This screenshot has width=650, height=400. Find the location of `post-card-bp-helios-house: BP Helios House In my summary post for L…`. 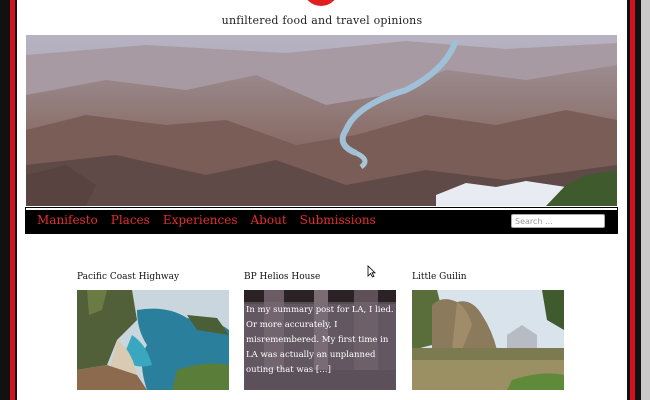

post-card-bp-helios-house: BP Helios House In my summary post for L… is located at coordinates (320, 330).